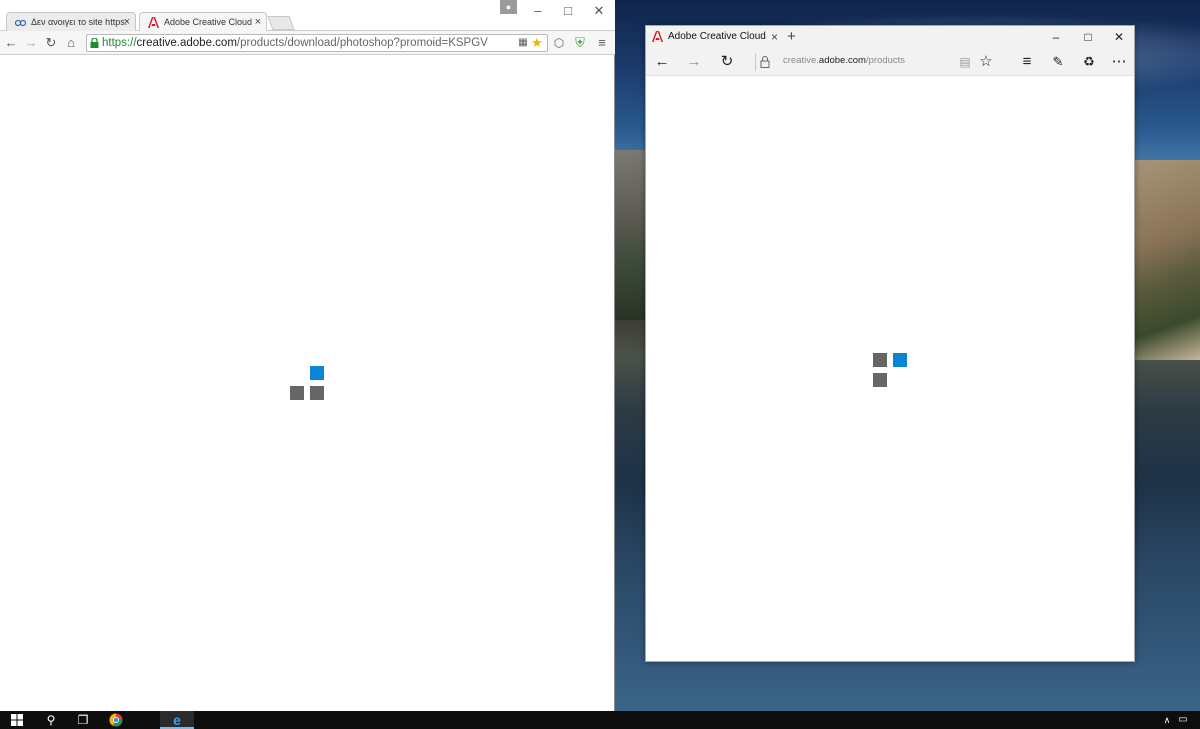 The image size is (1200, 729). What do you see at coordinates (281, 23) in the screenshot?
I see `new-tab-button` at bounding box center [281, 23].